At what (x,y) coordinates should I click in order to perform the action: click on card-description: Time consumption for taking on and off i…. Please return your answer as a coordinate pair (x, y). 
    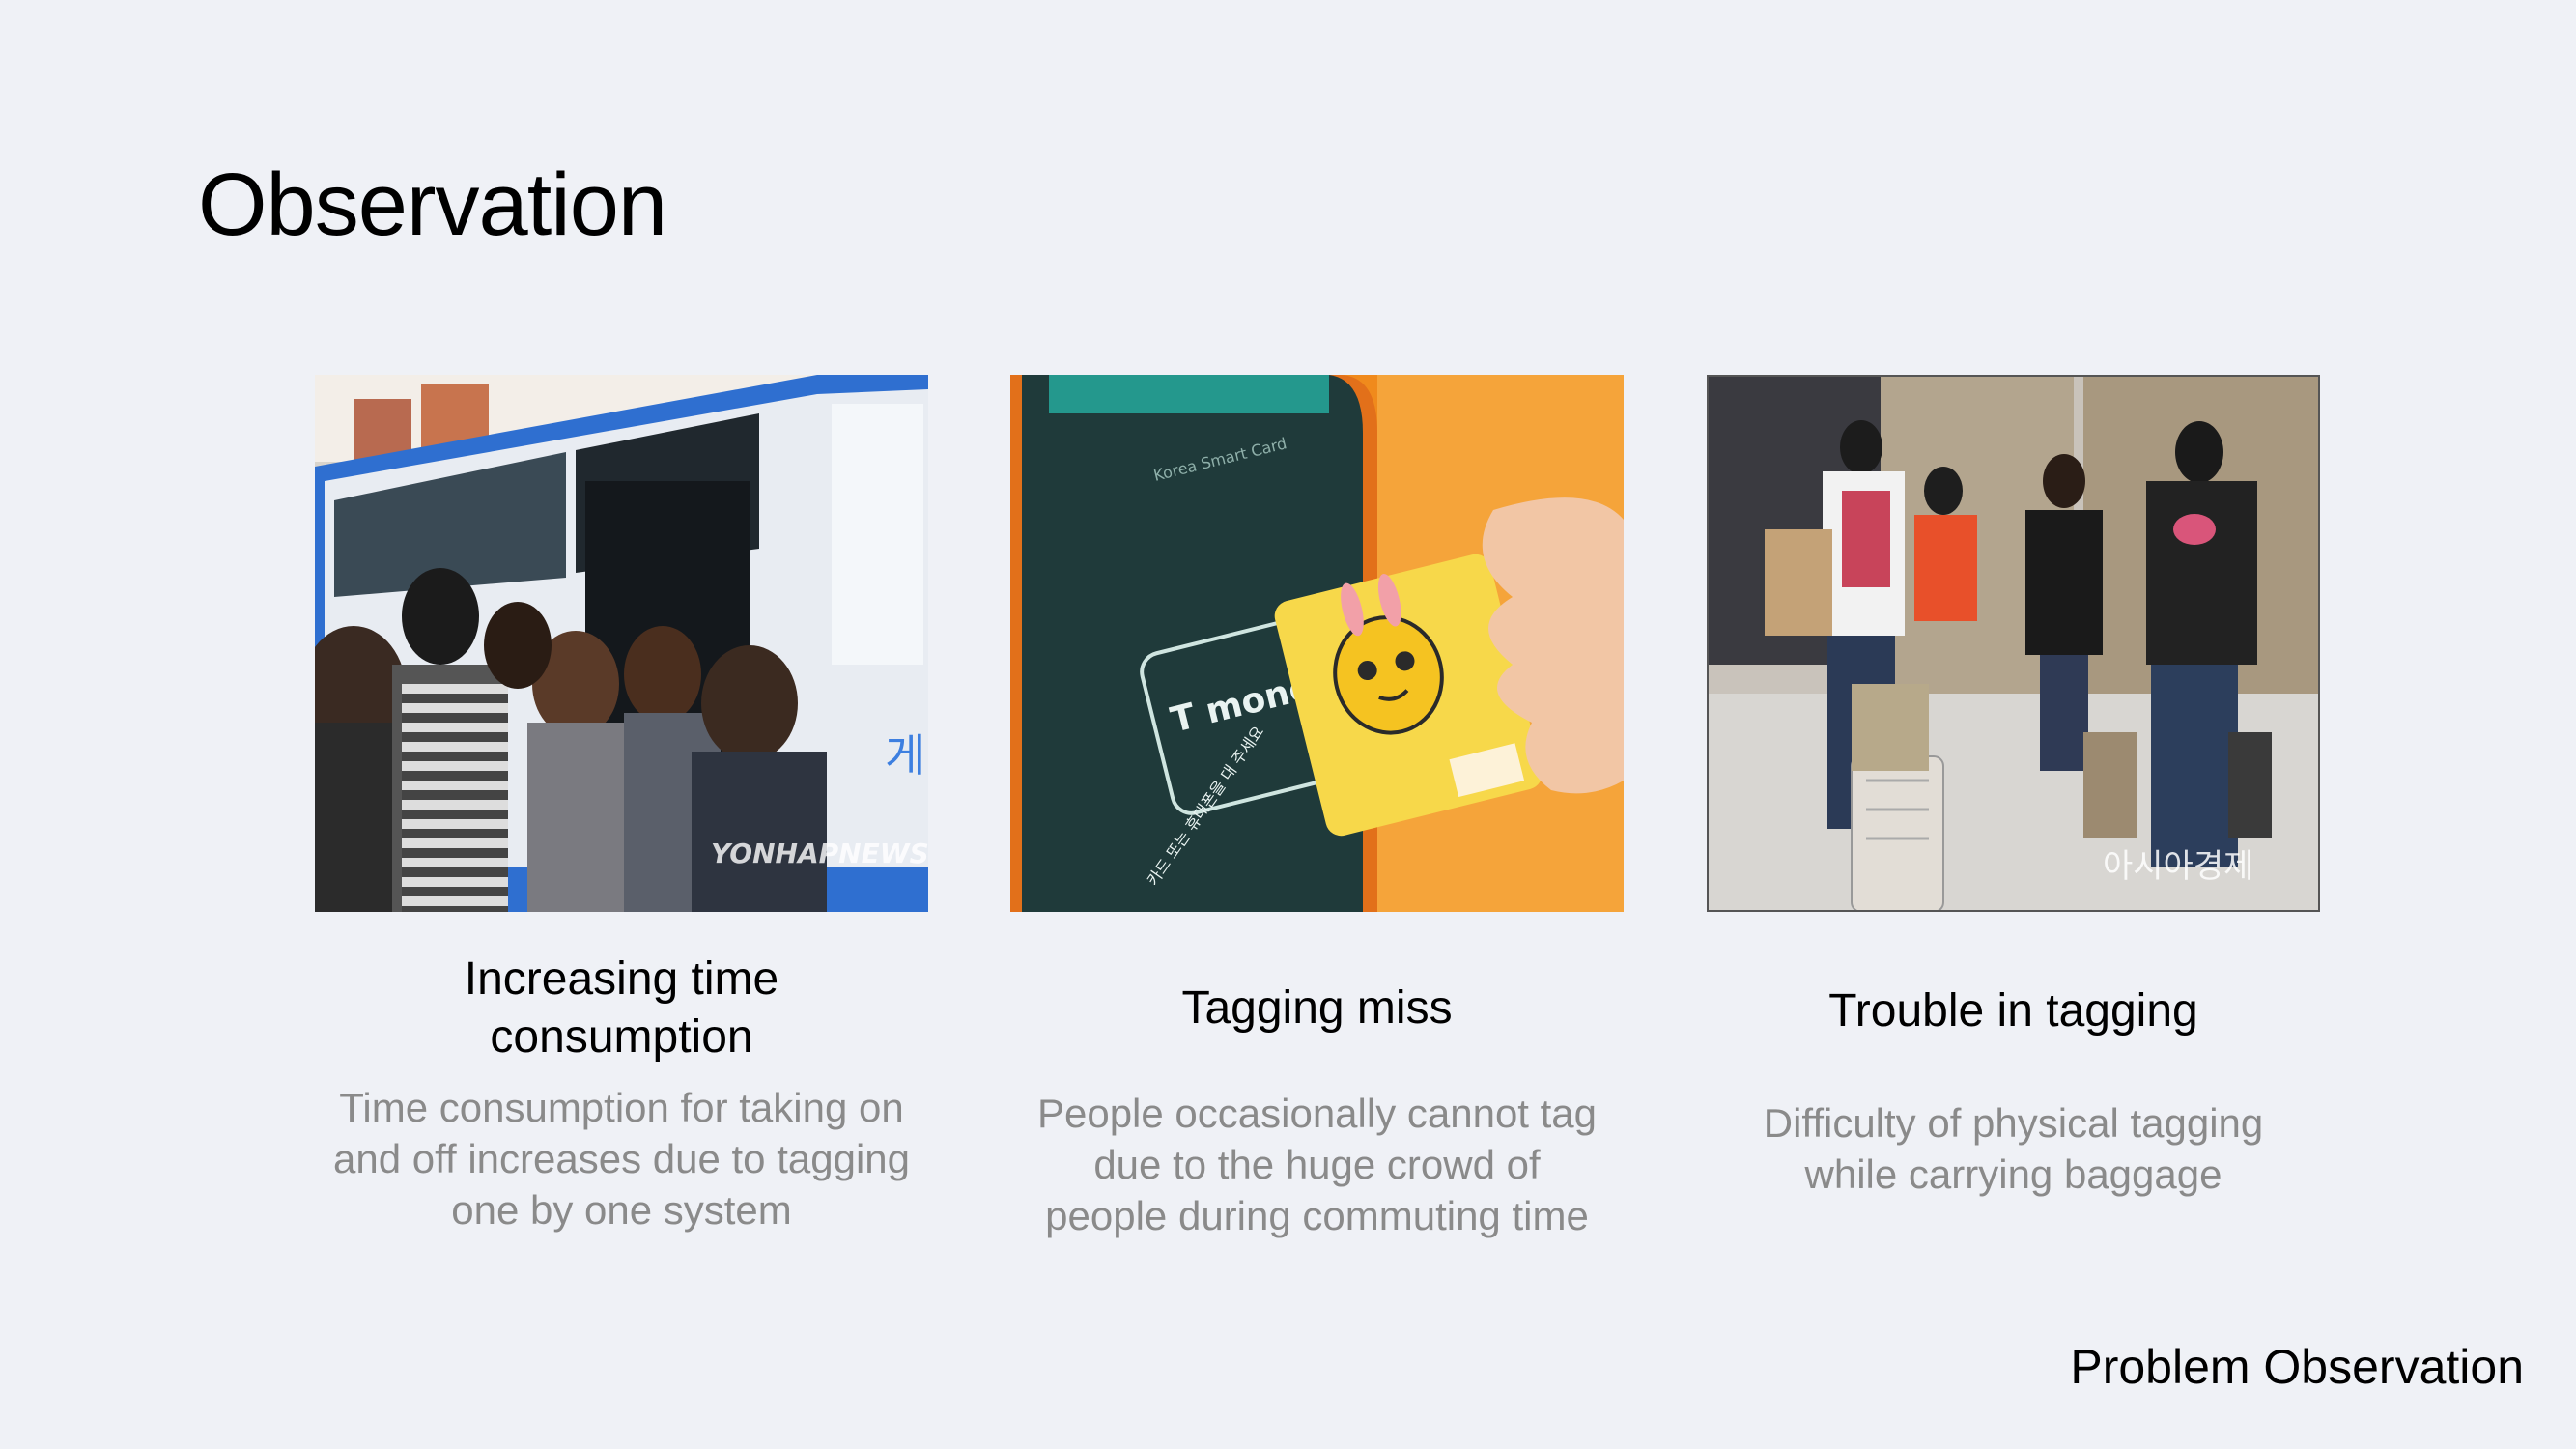
    Looking at the image, I should click on (621, 1159).